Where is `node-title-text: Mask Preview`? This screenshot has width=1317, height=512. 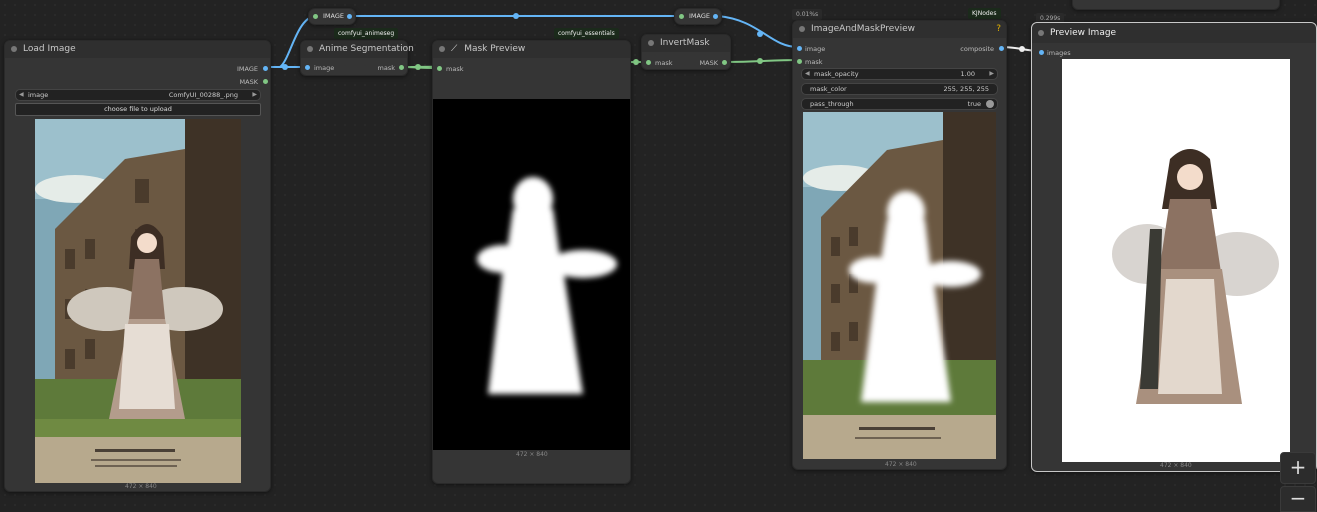
node-title-text: Mask Preview is located at coordinates (495, 49).